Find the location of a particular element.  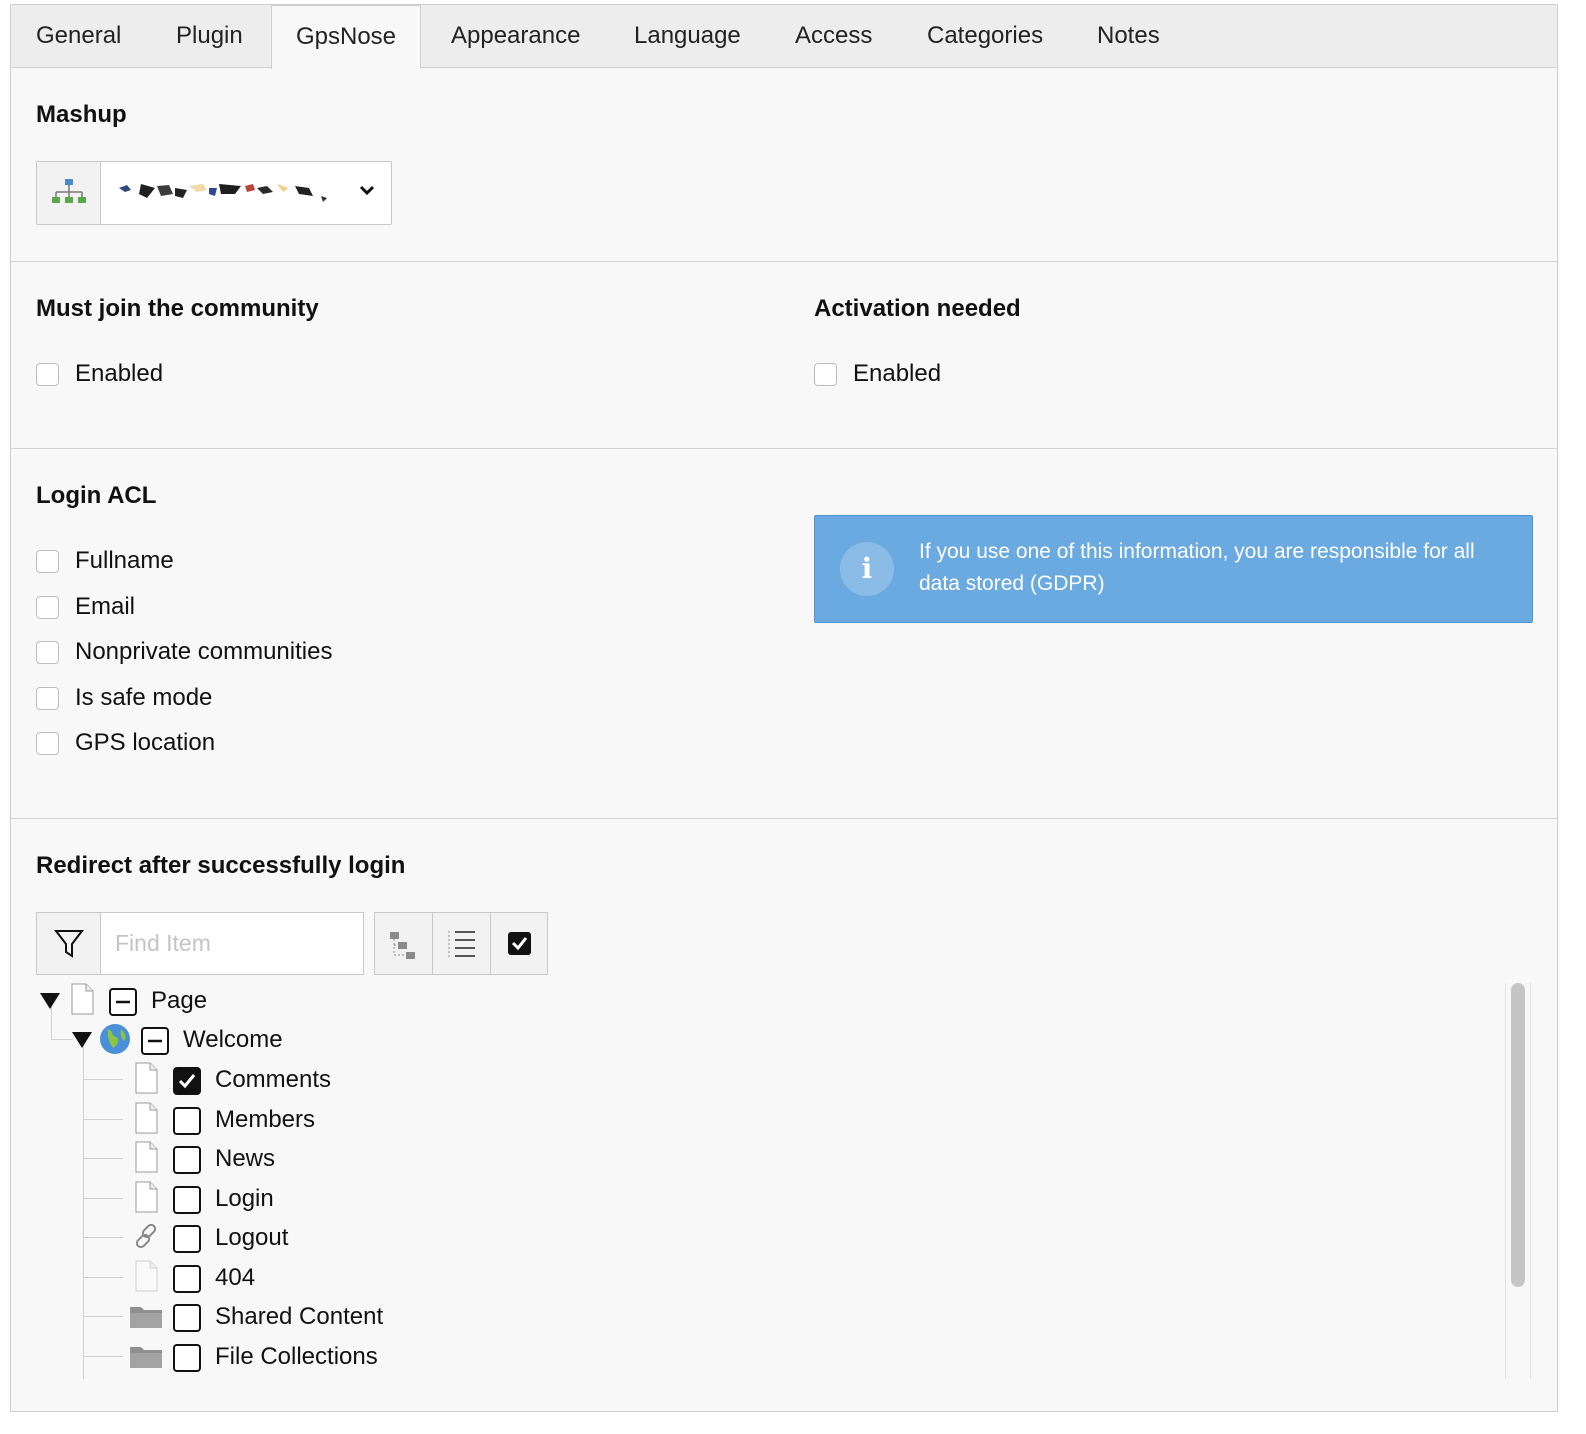

mashup-section: Mashup is located at coordinates (784, 165).